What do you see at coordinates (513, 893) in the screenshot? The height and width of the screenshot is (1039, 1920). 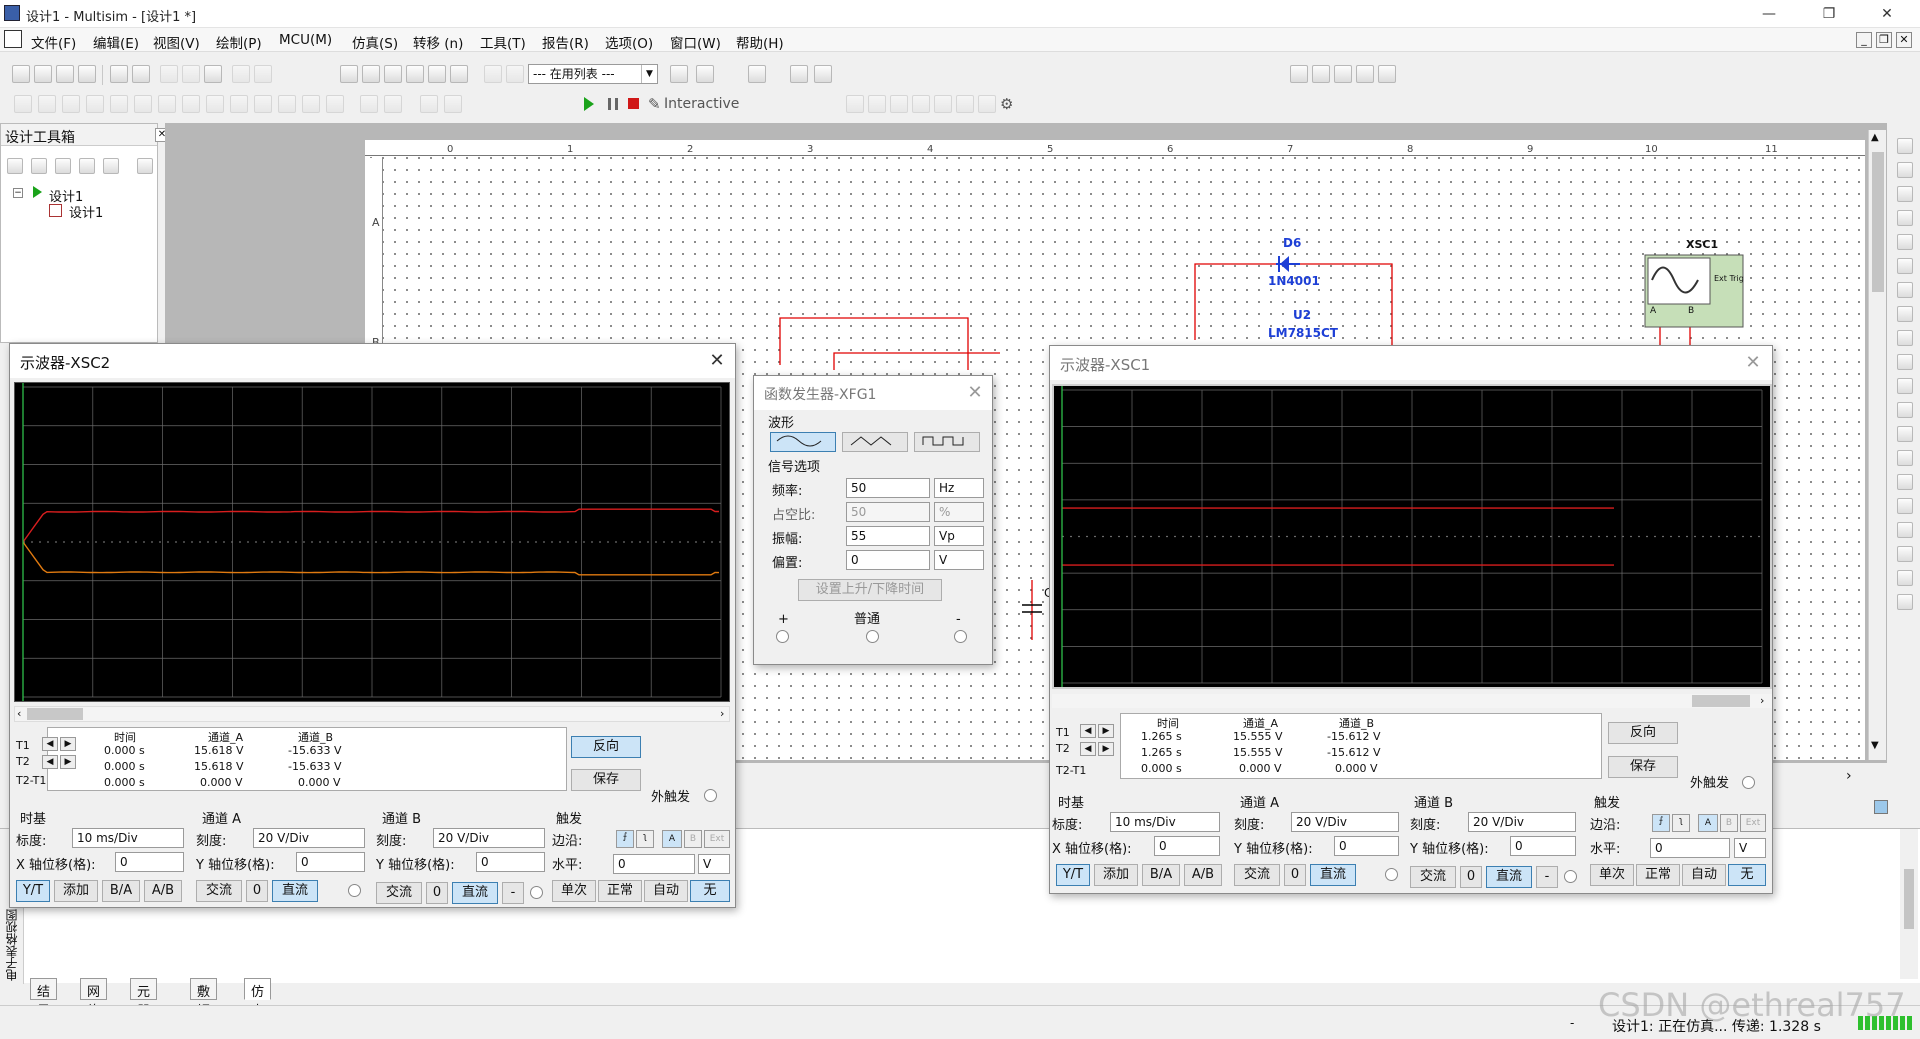 I see `channel-b-minus-button: -` at bounding box center [513, 893].